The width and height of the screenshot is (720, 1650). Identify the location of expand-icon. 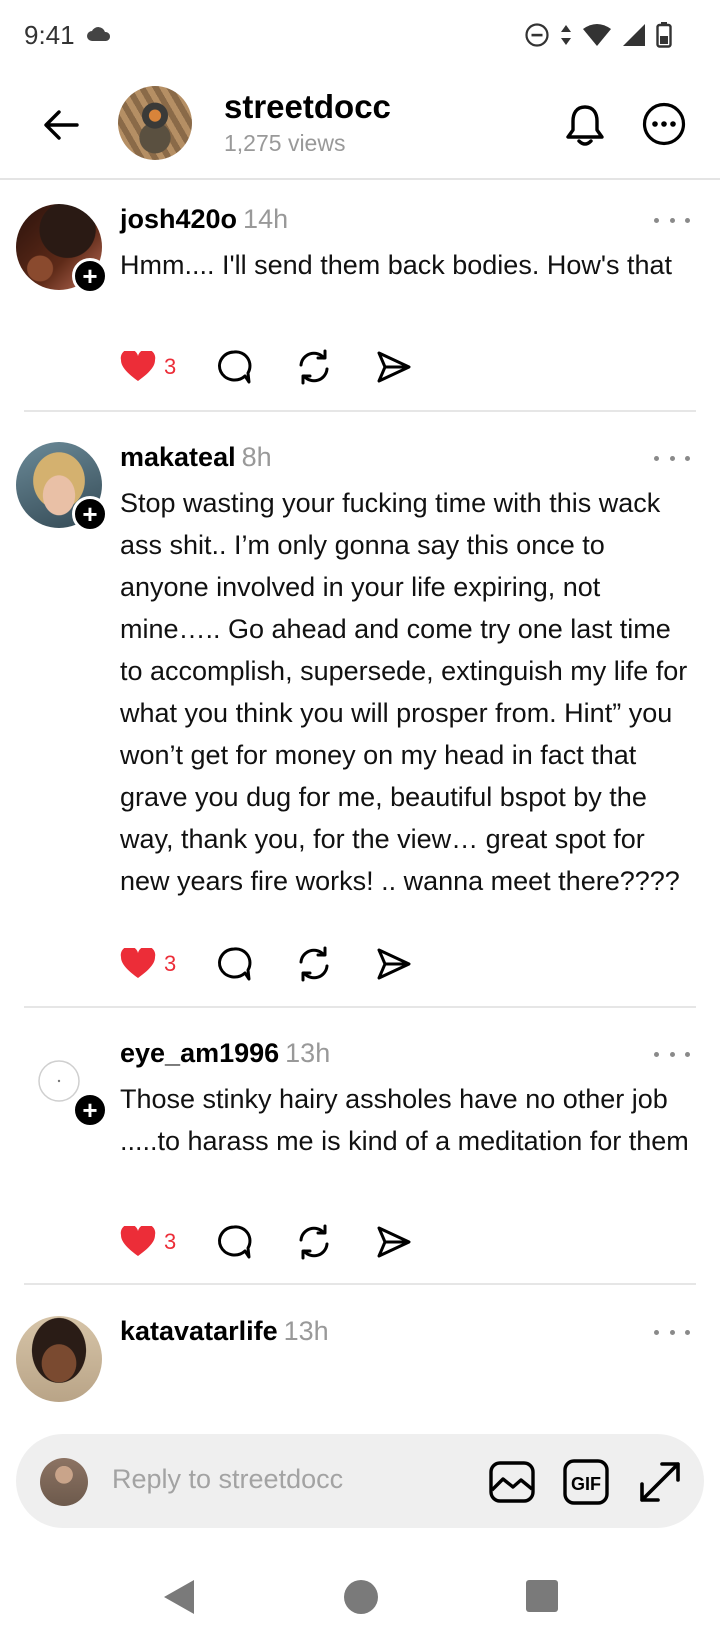
(660, 1482).